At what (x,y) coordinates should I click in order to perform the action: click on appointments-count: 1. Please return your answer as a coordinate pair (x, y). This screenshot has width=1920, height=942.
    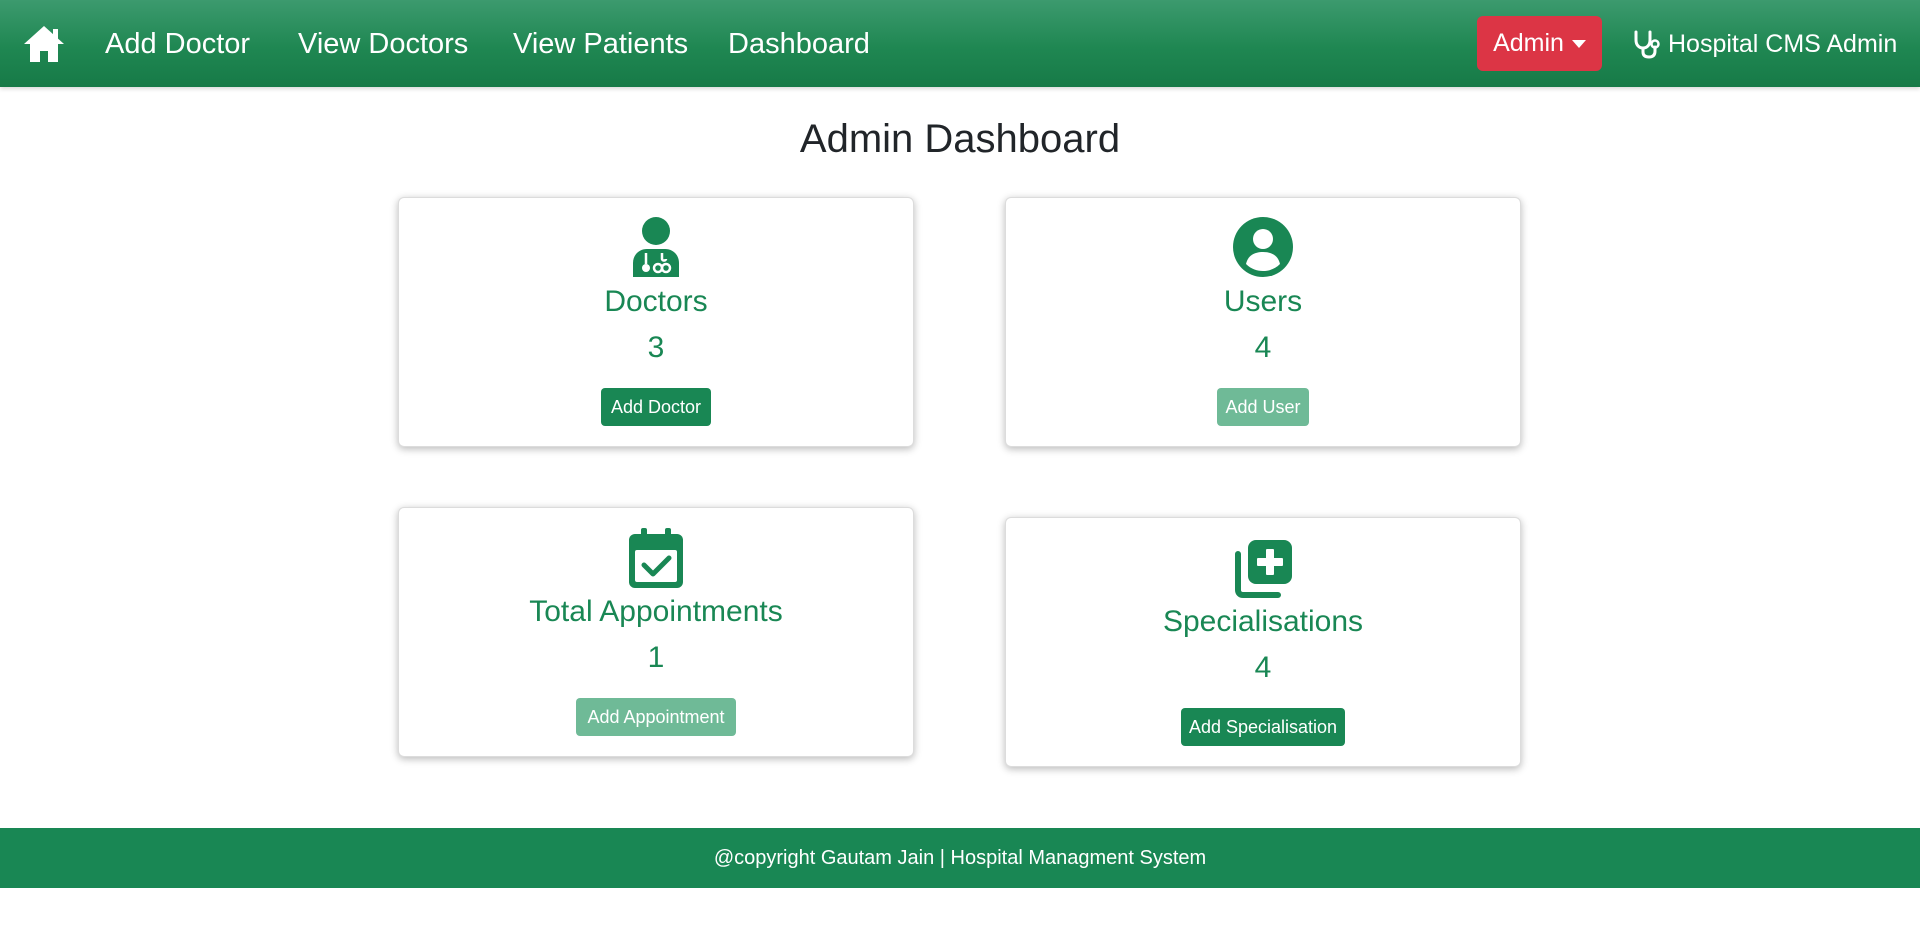
    Looking at the image, I should click on (656, 657).